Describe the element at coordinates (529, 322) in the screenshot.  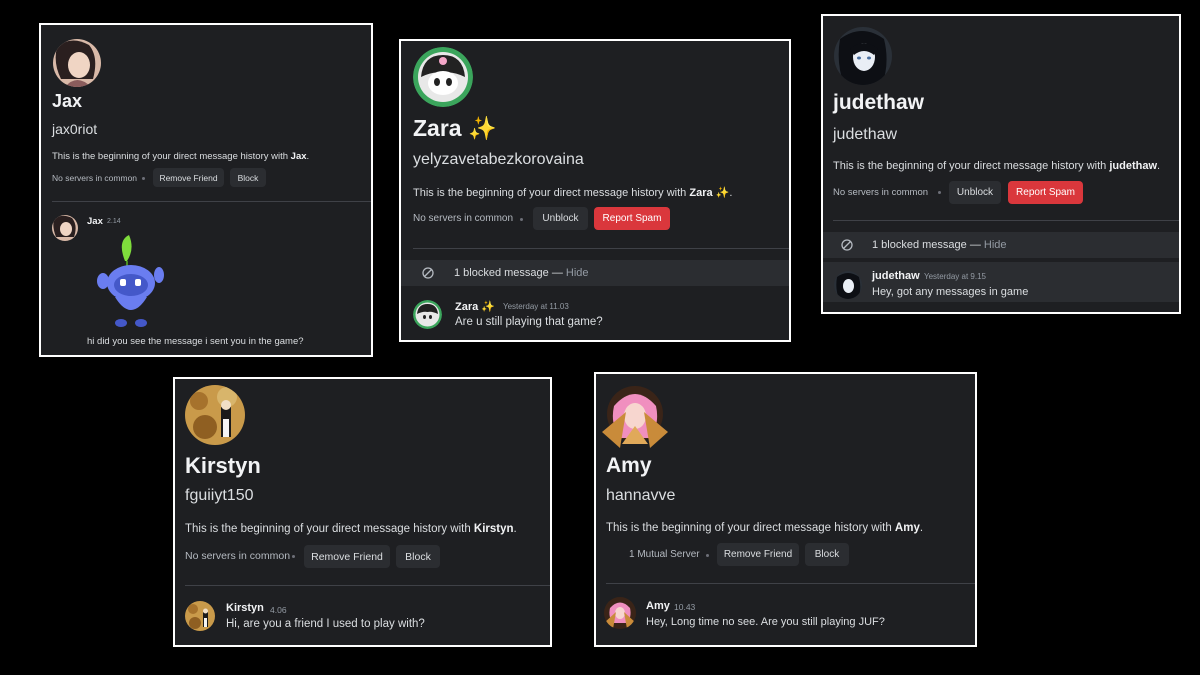
I see `message-text: Are u still playing that game?` at that location.